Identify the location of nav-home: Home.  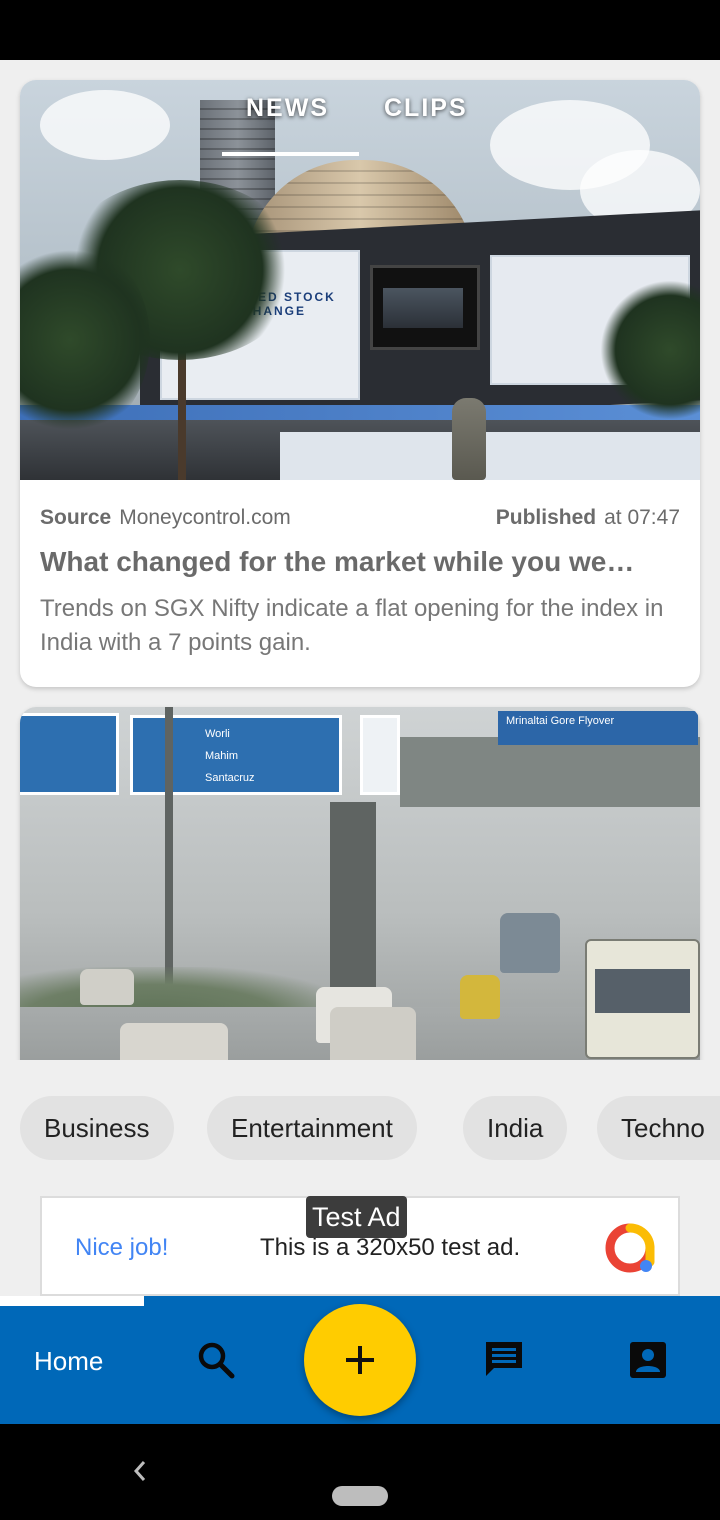
(68, 1361).